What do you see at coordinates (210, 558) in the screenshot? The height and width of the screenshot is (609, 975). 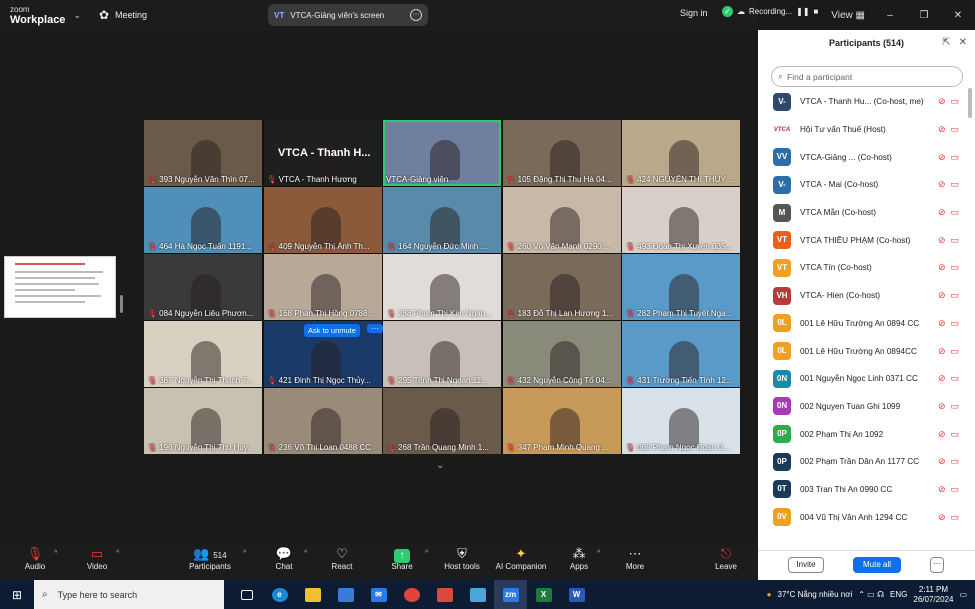 I see `participants-button: 👥 514 Participants` at bounding box center [210, 558].